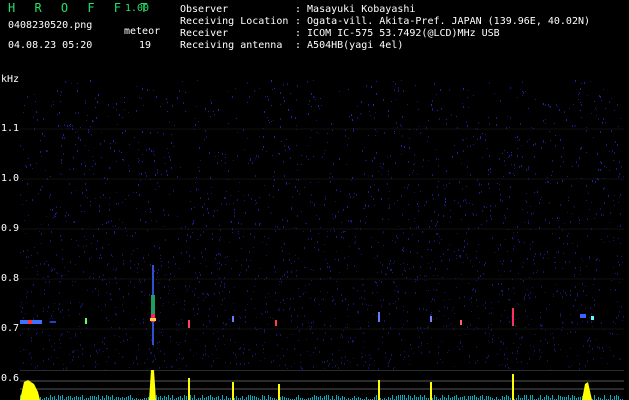 This screenshot has height=400, width=629. What do you see at coordinates (234, 21) in the screenshot?
I see `location-label: Receiving Location` at bounding box center [234, 21].